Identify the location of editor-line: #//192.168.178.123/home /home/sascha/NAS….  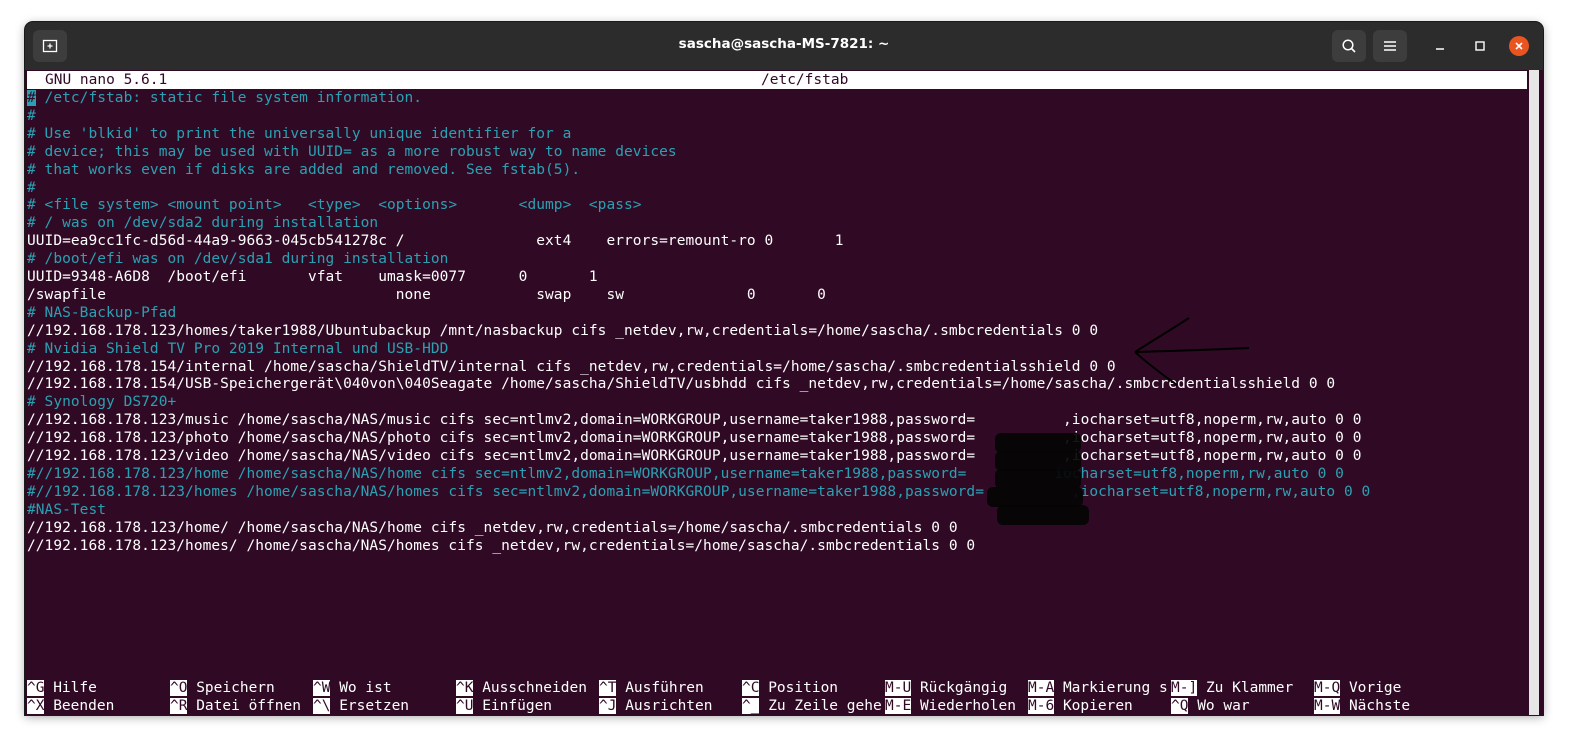
(685, 474).